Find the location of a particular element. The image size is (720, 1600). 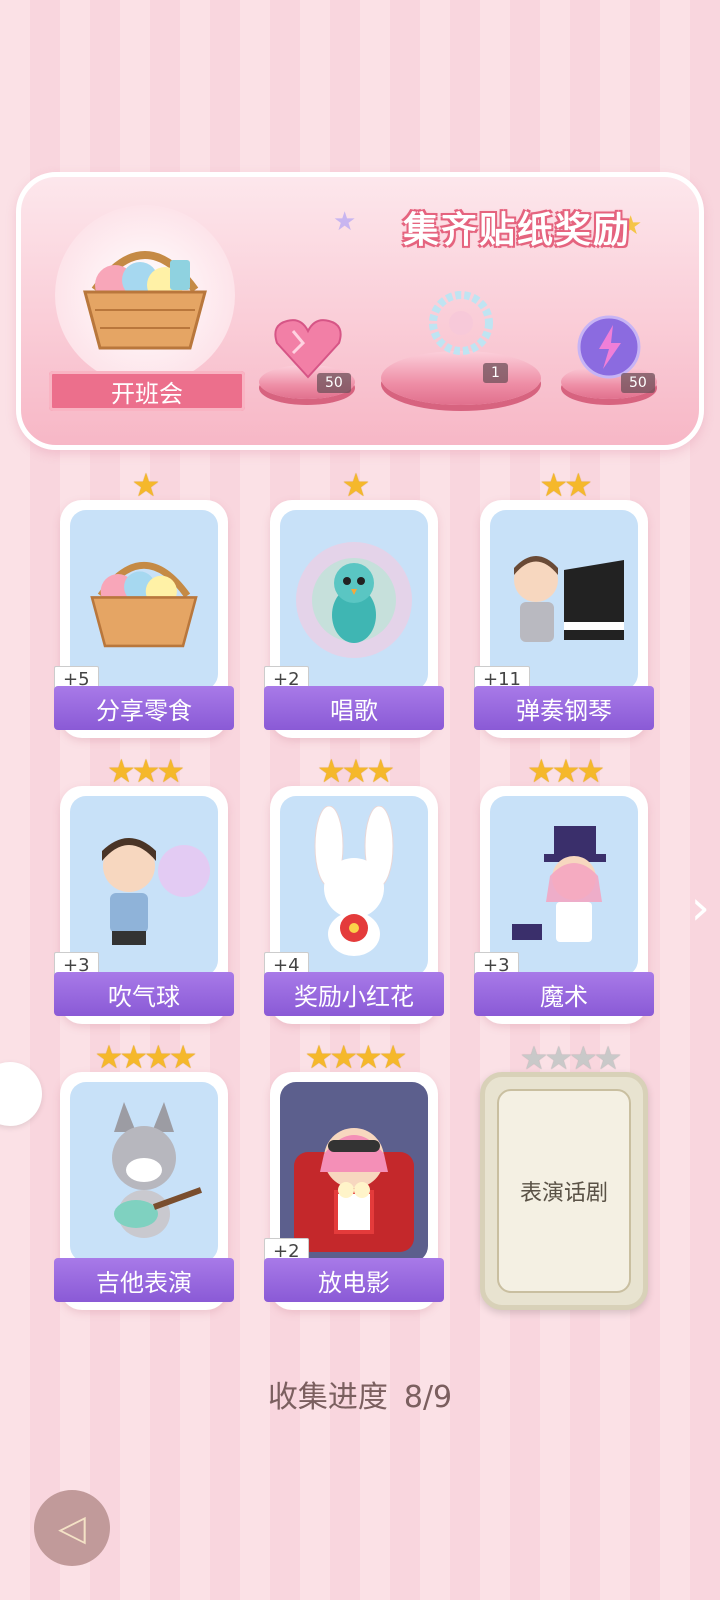

bunny-flower-icon is located at coordinates (354, 881).